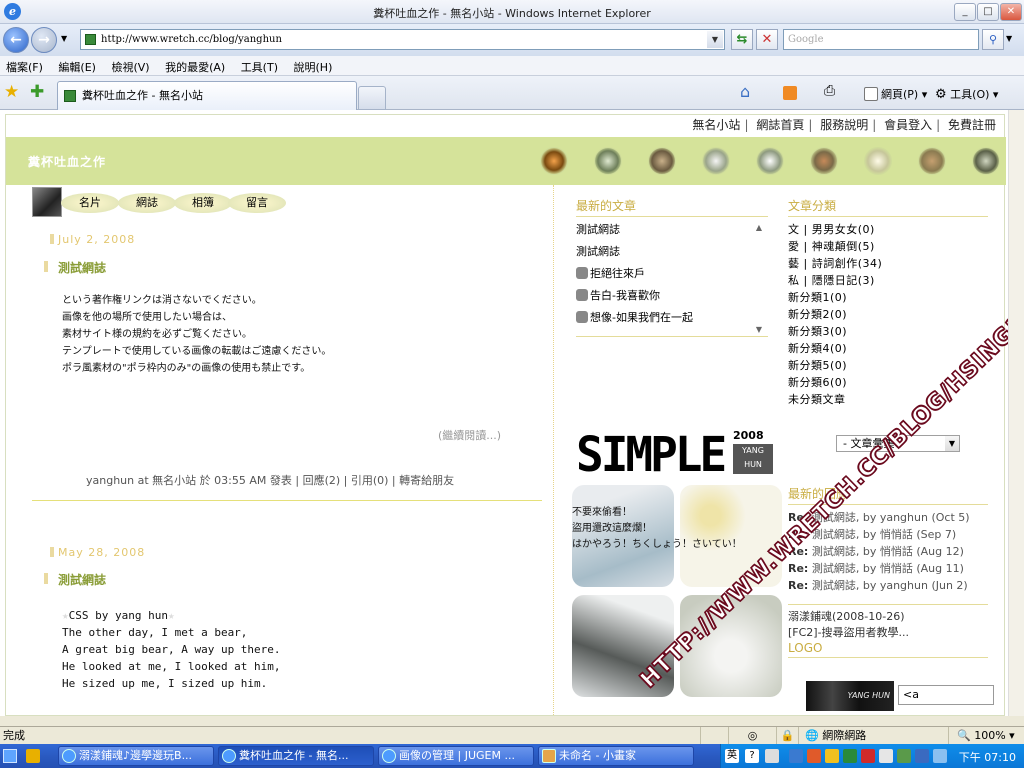 This screenshot has width=1024, height=768. What do you see at coordinates (873, 736) in the screenshot?
I see `security-zone: 🌐 網際網路` at bounding box center [873, 736].